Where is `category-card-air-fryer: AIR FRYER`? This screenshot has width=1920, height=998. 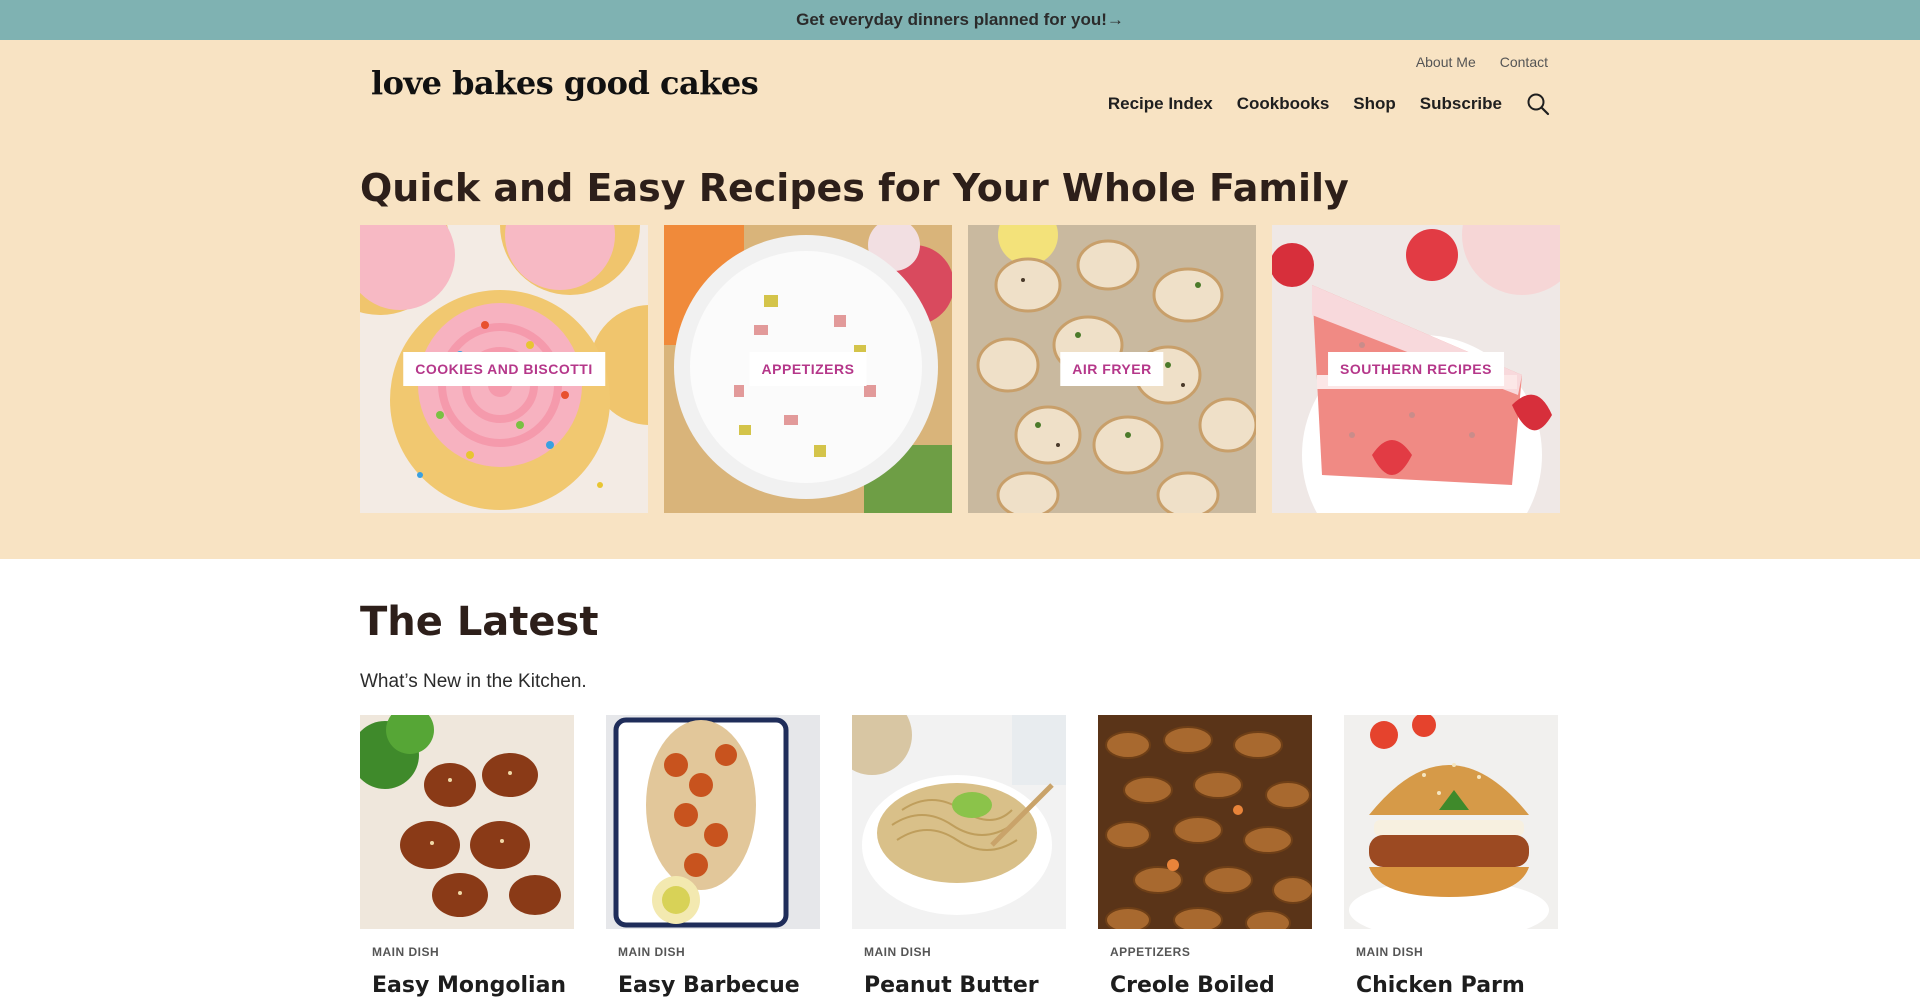 category-card-air-fryer: AIR FRYER is located at coordinates (1112, 368).